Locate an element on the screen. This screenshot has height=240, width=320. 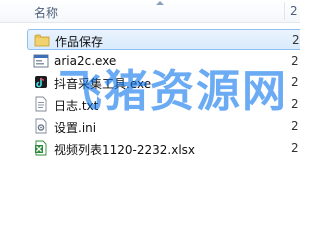
column-header-bar: 名称 2 is located at coordinates (150, 11).